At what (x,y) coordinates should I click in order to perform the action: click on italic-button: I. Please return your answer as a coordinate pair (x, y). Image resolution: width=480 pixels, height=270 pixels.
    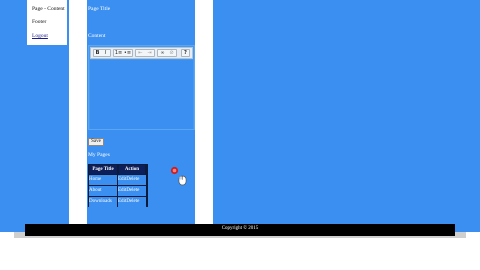
    Looking at the image, I should click on (105, 53).